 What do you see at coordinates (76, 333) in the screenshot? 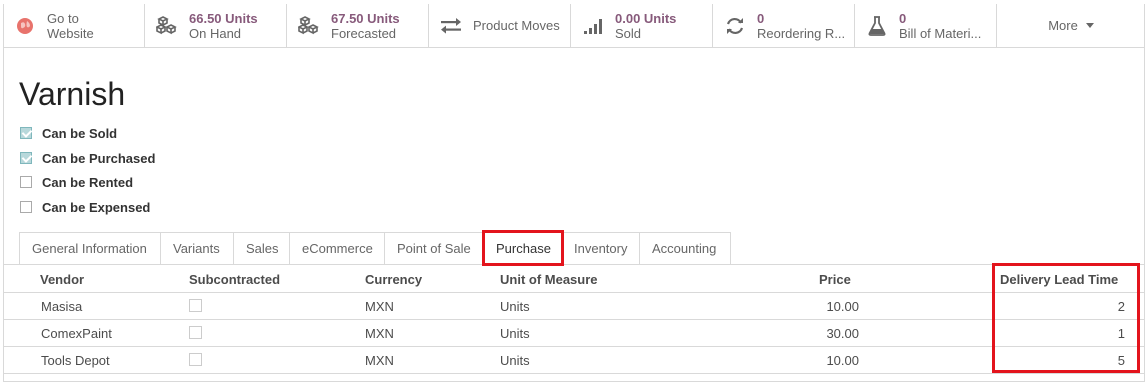
I see `vendor-cell: ComexPaint` at bounding box center [76, 333].